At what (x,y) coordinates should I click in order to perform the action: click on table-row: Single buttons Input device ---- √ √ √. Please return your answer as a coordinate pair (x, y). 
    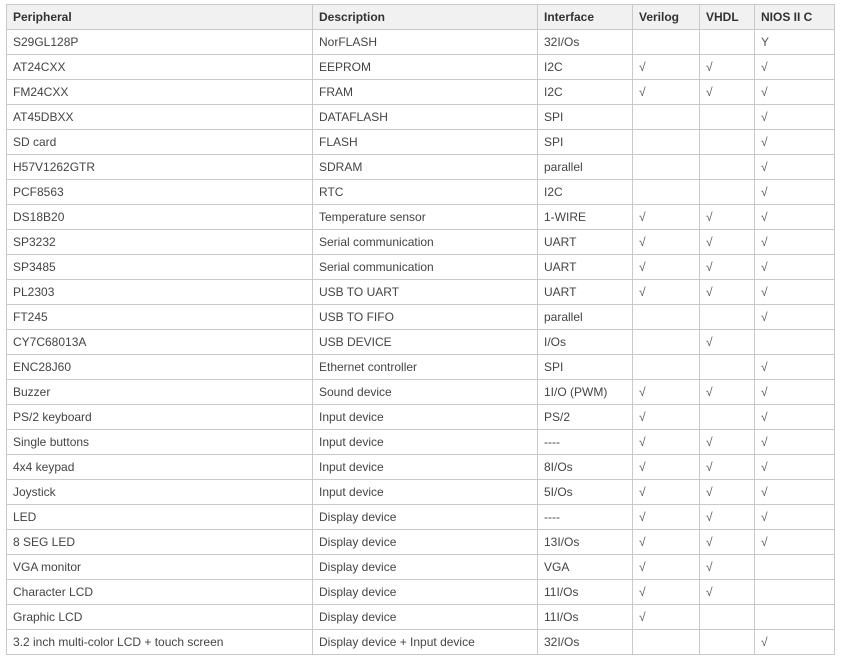
    Looking at the image, I should click on (420, 442).